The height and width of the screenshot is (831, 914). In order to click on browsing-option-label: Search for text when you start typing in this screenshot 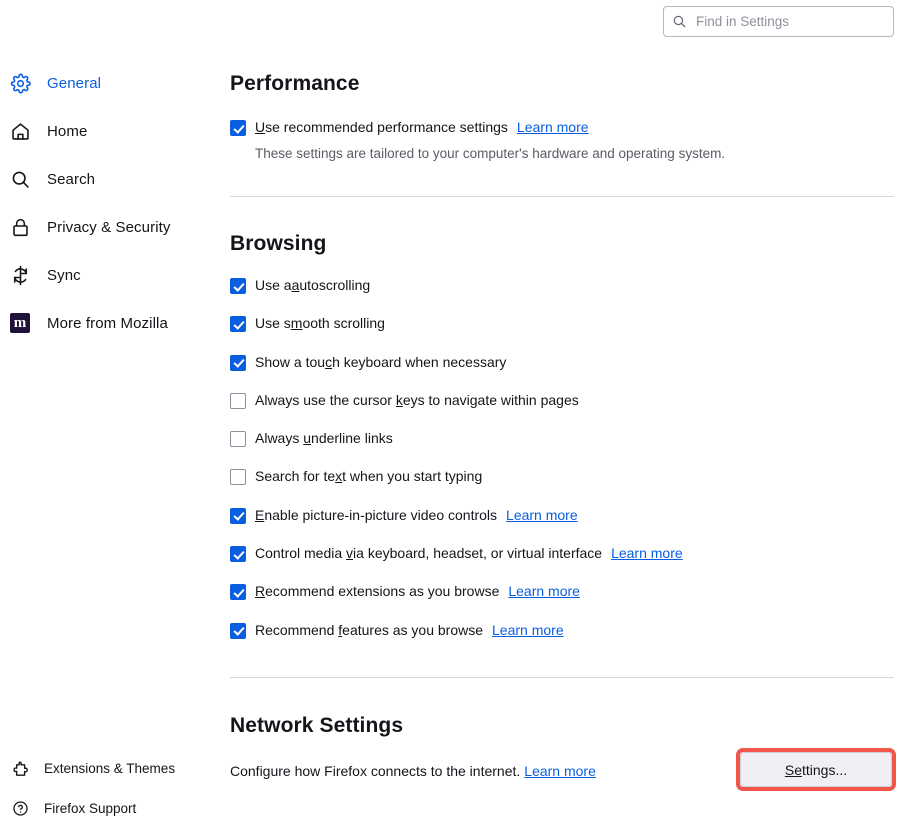, I will do `click(368, 476)`.